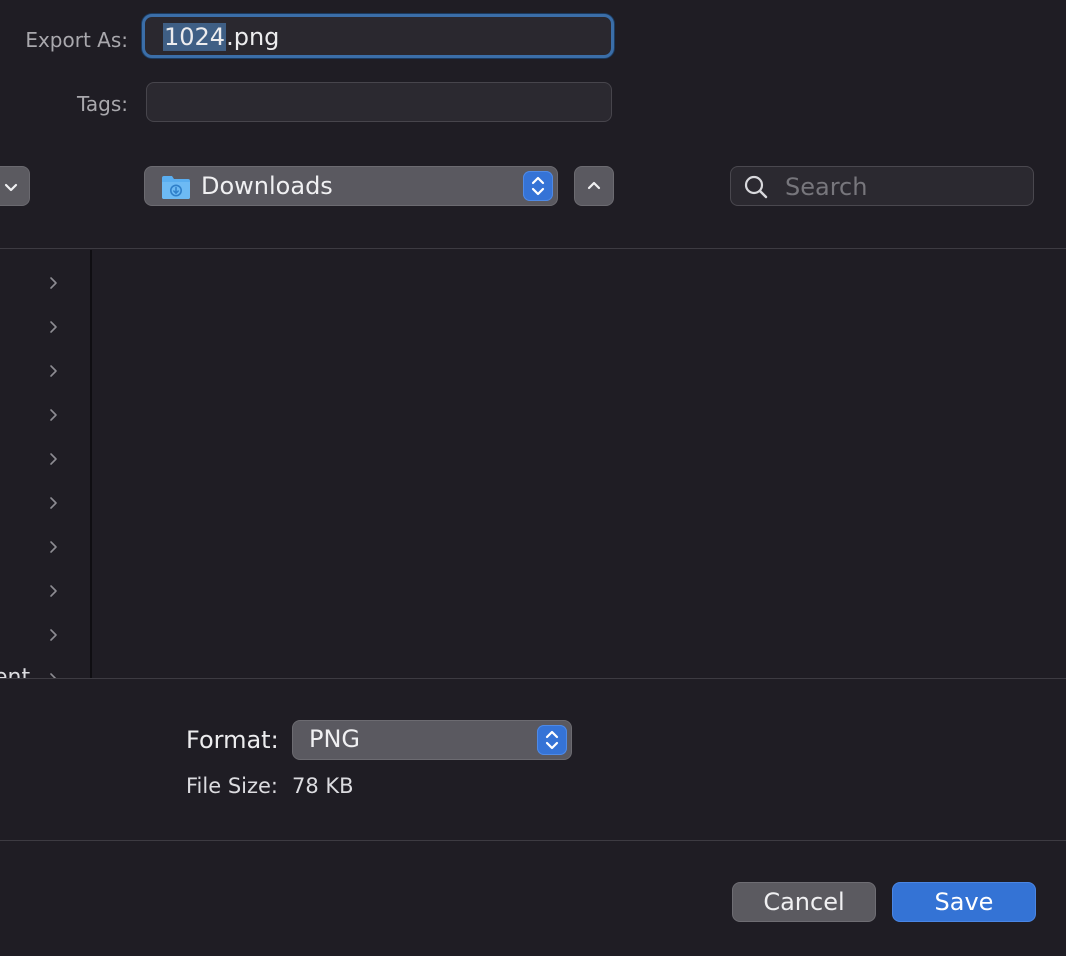  I want to click on downloads-folder-icon, so click(176, 187).